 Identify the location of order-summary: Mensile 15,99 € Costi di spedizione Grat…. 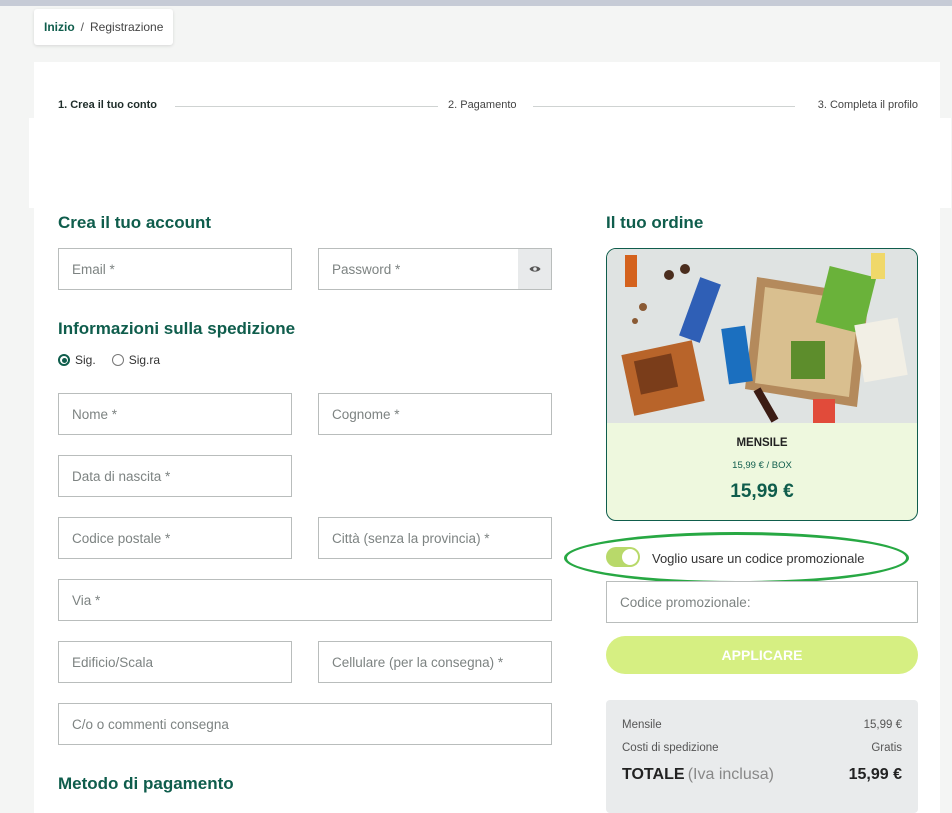
(762, 756).